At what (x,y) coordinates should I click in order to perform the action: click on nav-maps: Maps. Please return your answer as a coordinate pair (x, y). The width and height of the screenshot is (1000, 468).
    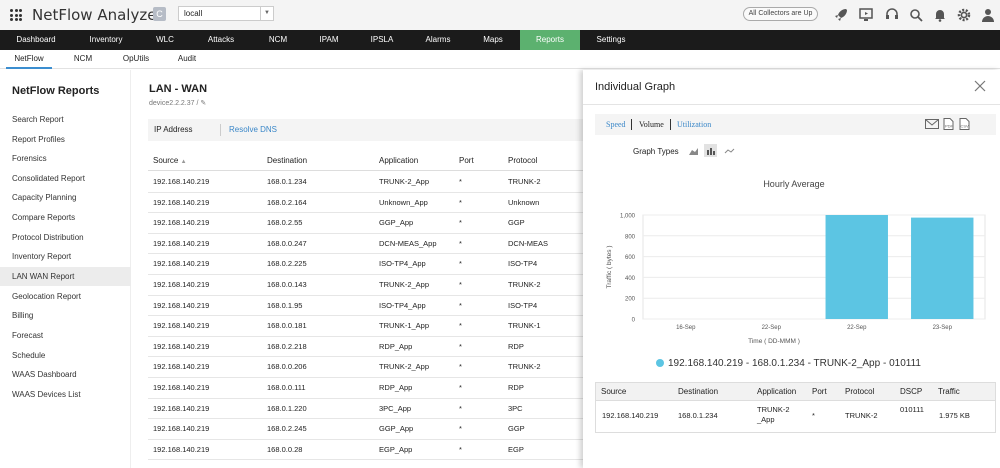
    Looking at the image, I should click on (493, 40).